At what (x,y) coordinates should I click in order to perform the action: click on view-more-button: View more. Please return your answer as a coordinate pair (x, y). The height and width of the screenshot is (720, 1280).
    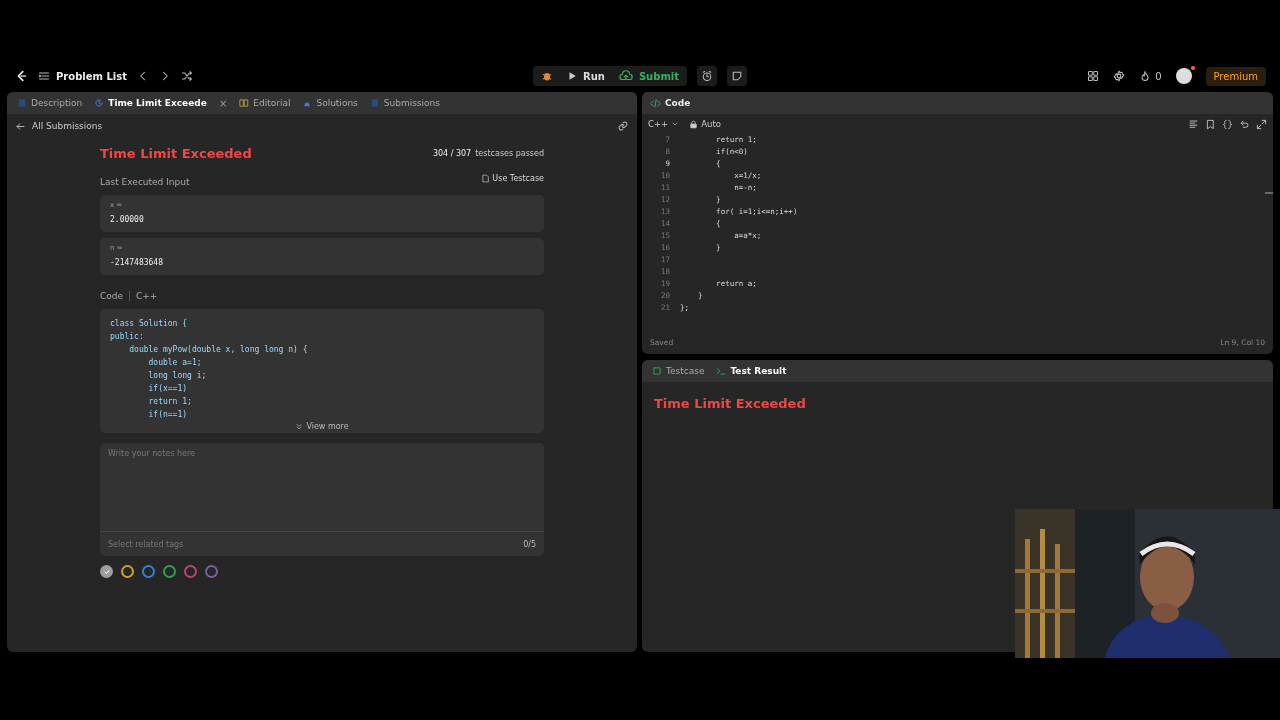
    Looking at the image, I should click on (322, 426).